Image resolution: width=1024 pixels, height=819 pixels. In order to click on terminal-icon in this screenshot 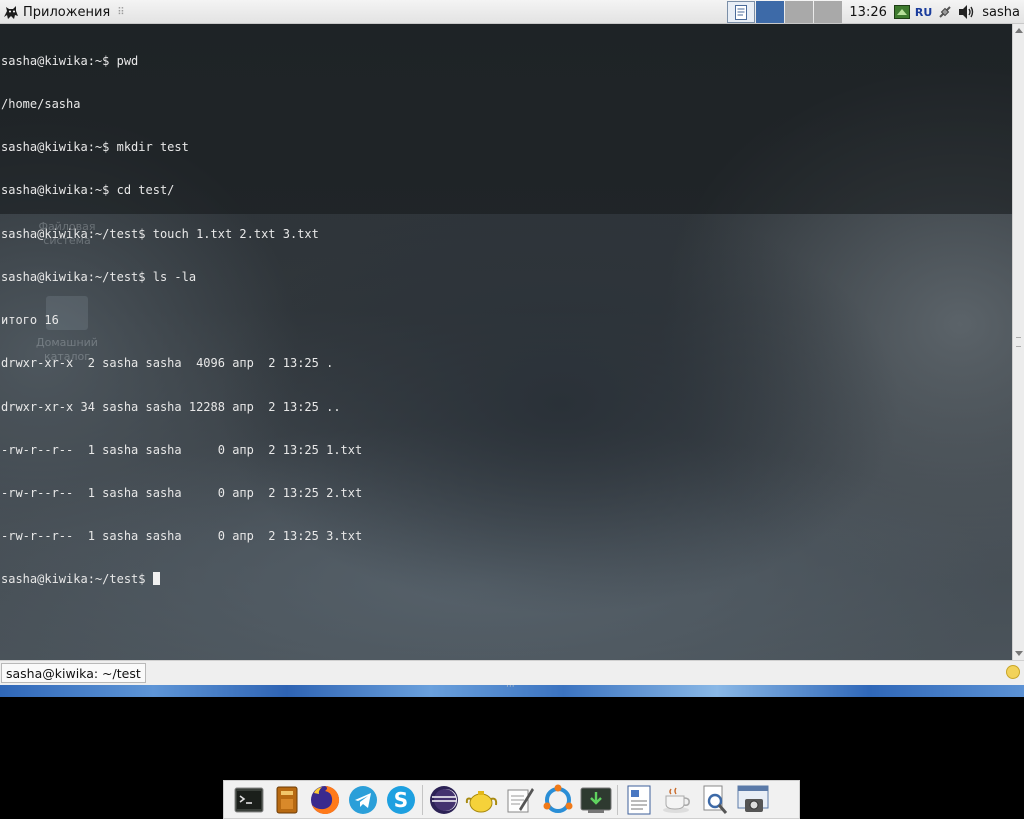, I will do `click(249, 800)`.